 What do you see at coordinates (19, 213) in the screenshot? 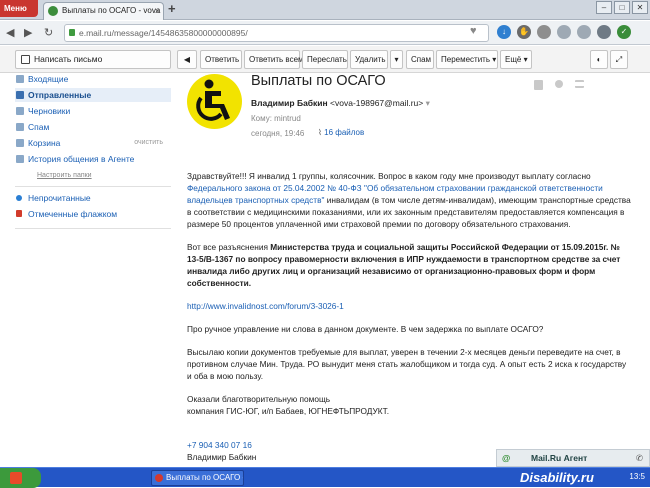
I see `flag-icon` at bounding box center [19, 213].